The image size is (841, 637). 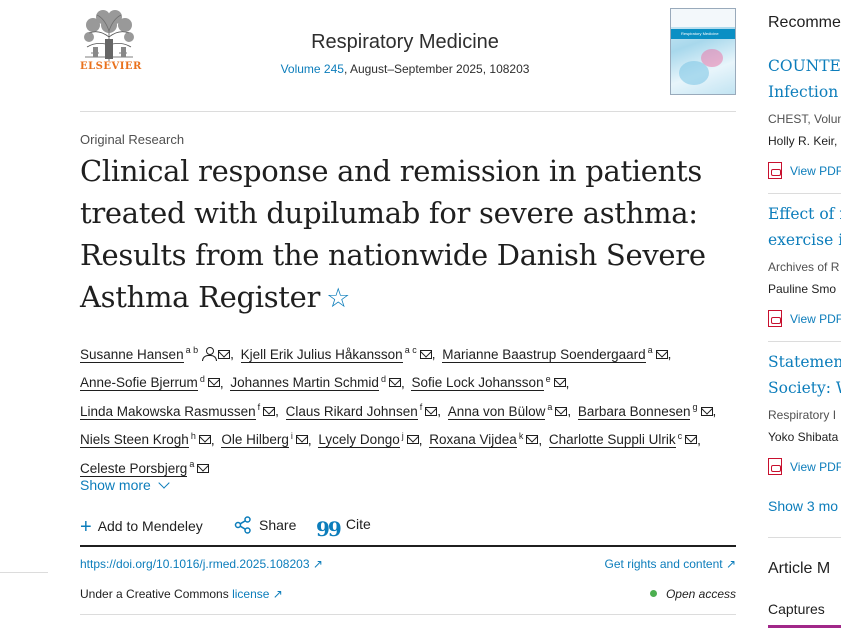 I want to click on recommended-title-link: COUNTER Infection C, so click(x=804, y=79).